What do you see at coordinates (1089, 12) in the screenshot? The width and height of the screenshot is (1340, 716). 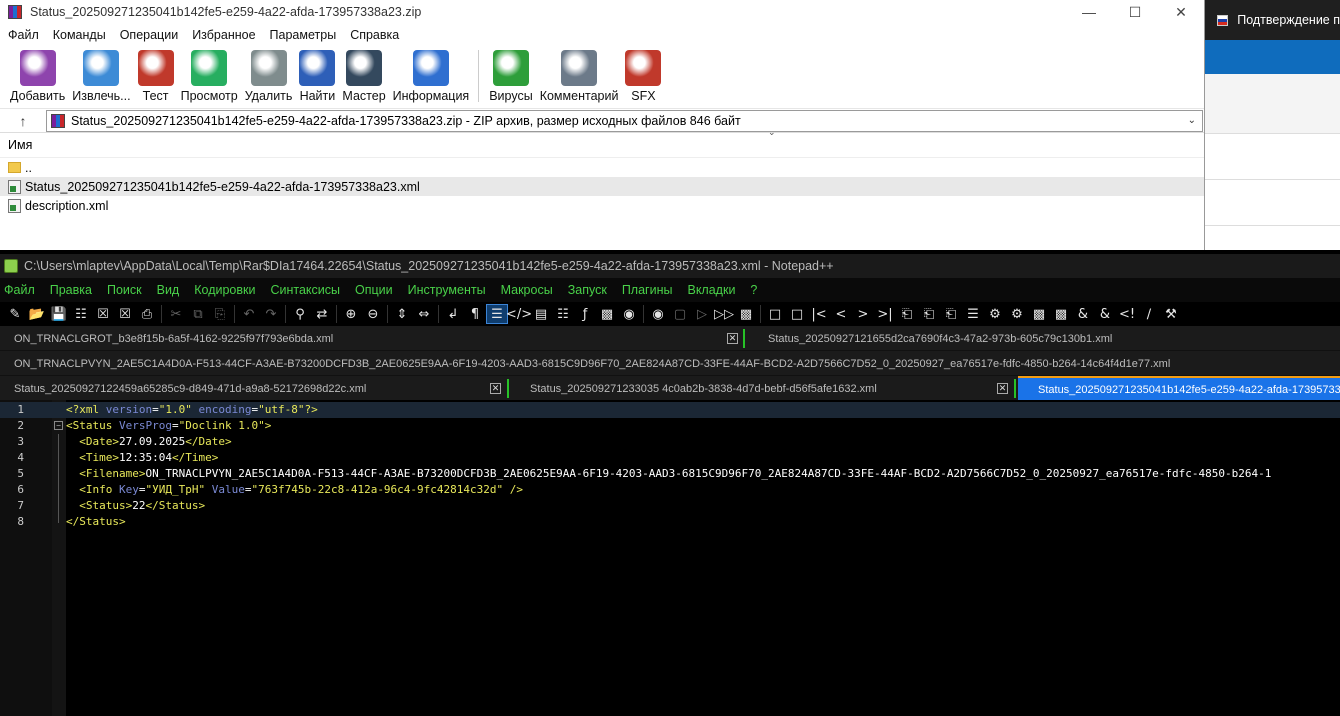 I see `minimize-icon: —` at bounding box center [1089, 12].